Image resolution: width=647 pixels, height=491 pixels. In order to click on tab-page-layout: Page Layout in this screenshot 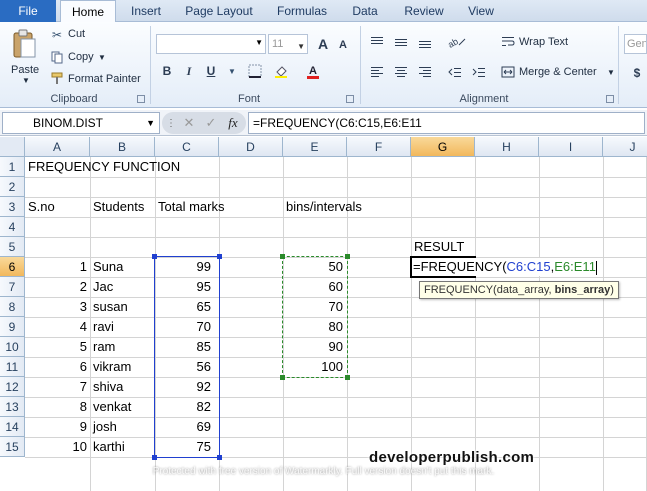, I will do `click(219, 11)`.